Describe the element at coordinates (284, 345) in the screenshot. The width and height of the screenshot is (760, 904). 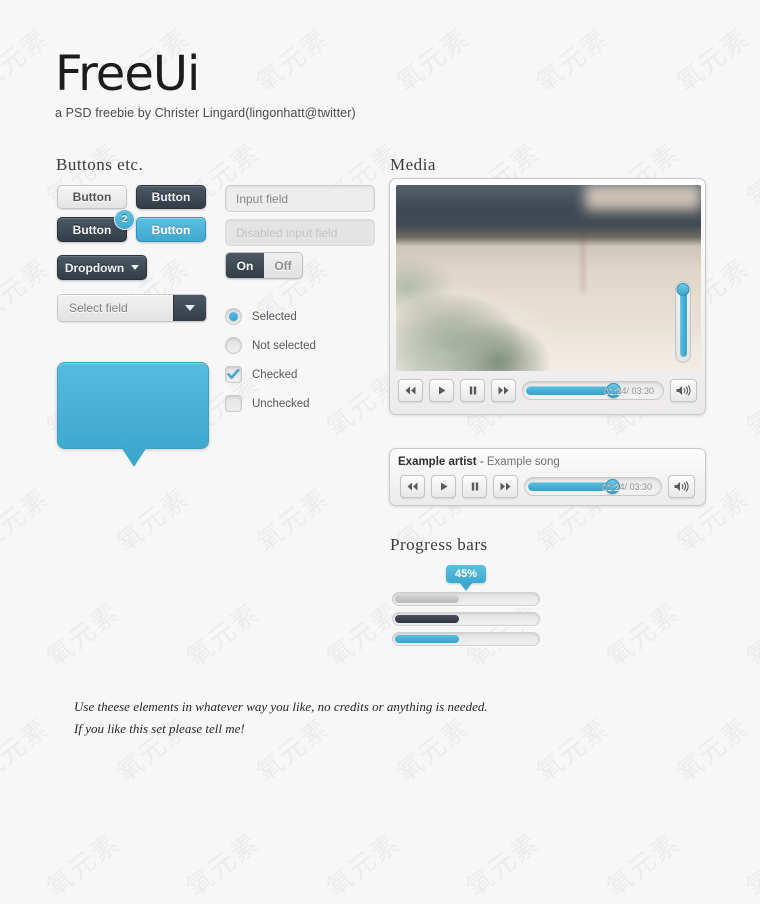
I see `option-label: Not selected` at that location.